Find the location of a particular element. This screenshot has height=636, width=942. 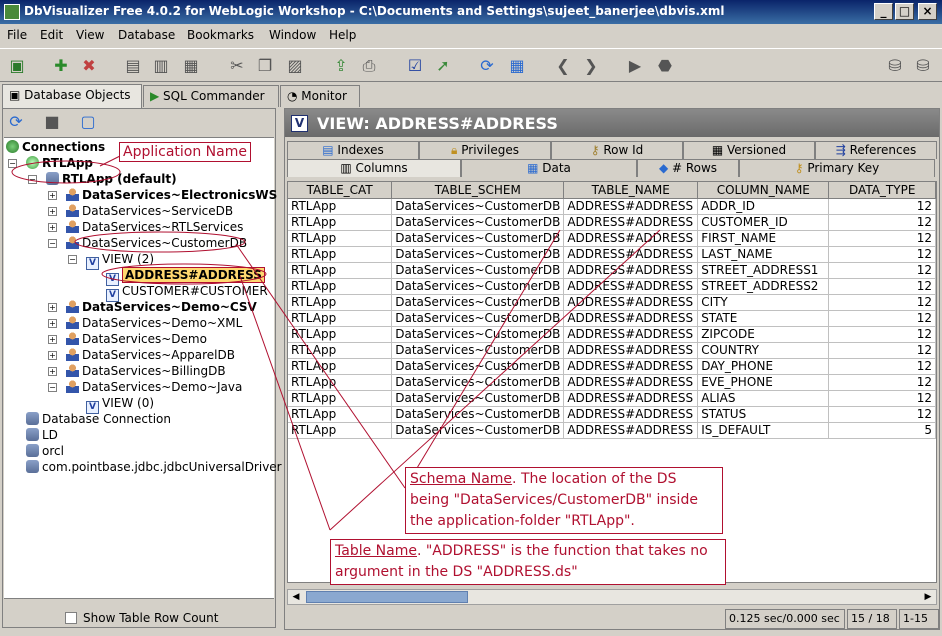

tab-row-id: ⚷ Row Id is located at coordinates (617, 150).